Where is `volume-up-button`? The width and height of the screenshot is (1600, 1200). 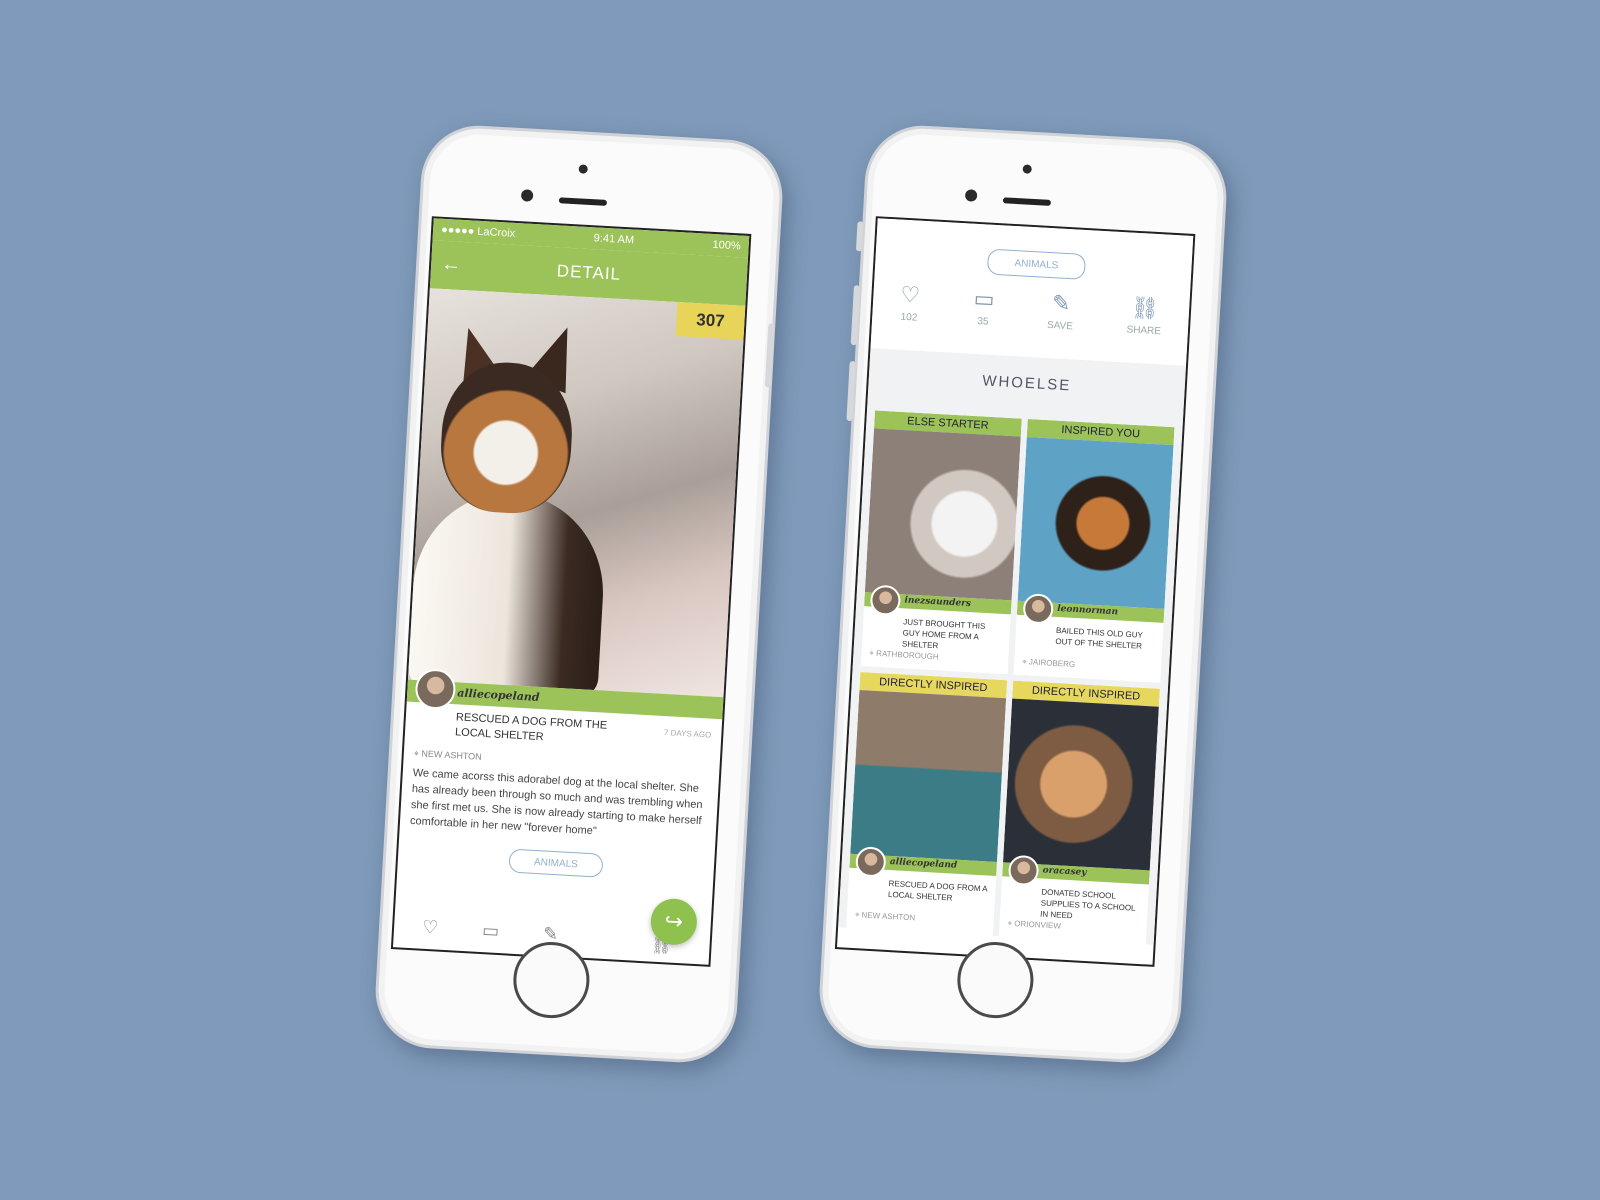 volume-up-button is located at coordinates (855, 315).